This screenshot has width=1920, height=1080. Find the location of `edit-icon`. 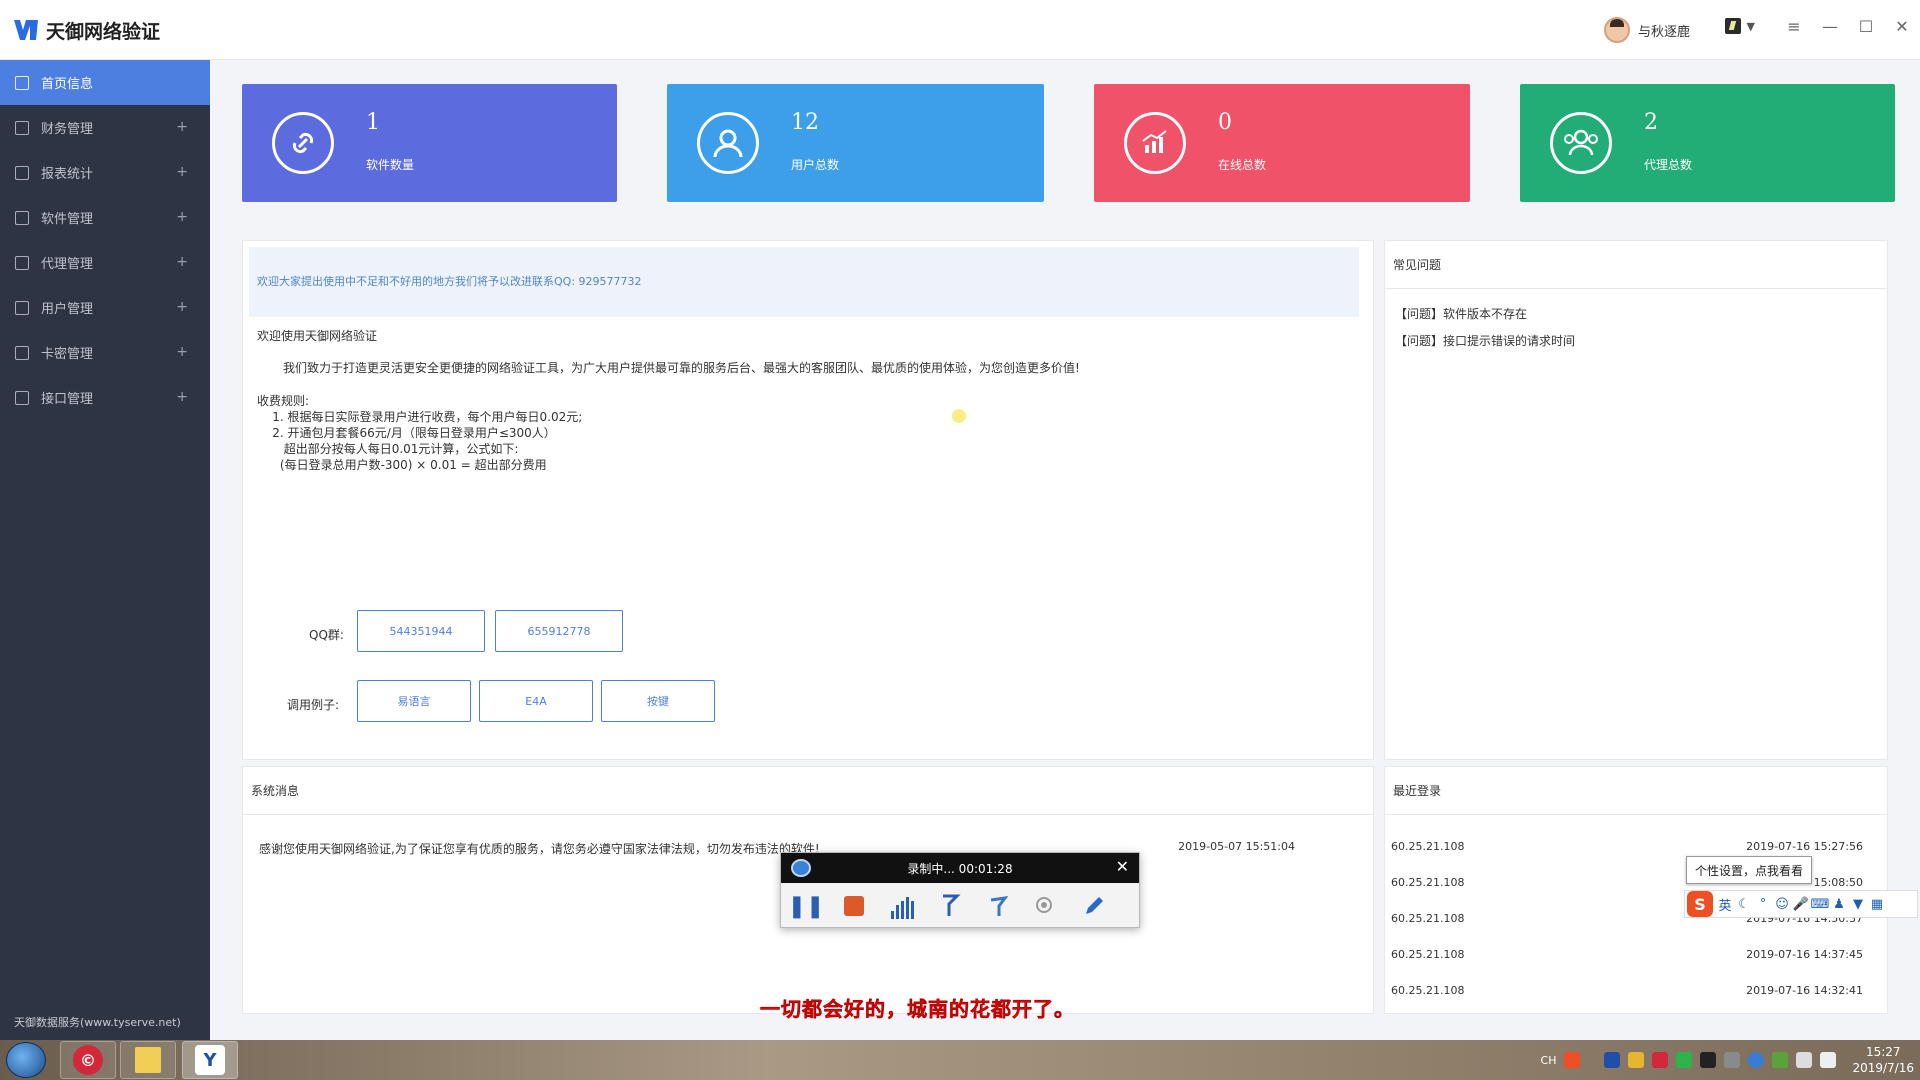

edit-icon is located at coordinates (1094, 906).